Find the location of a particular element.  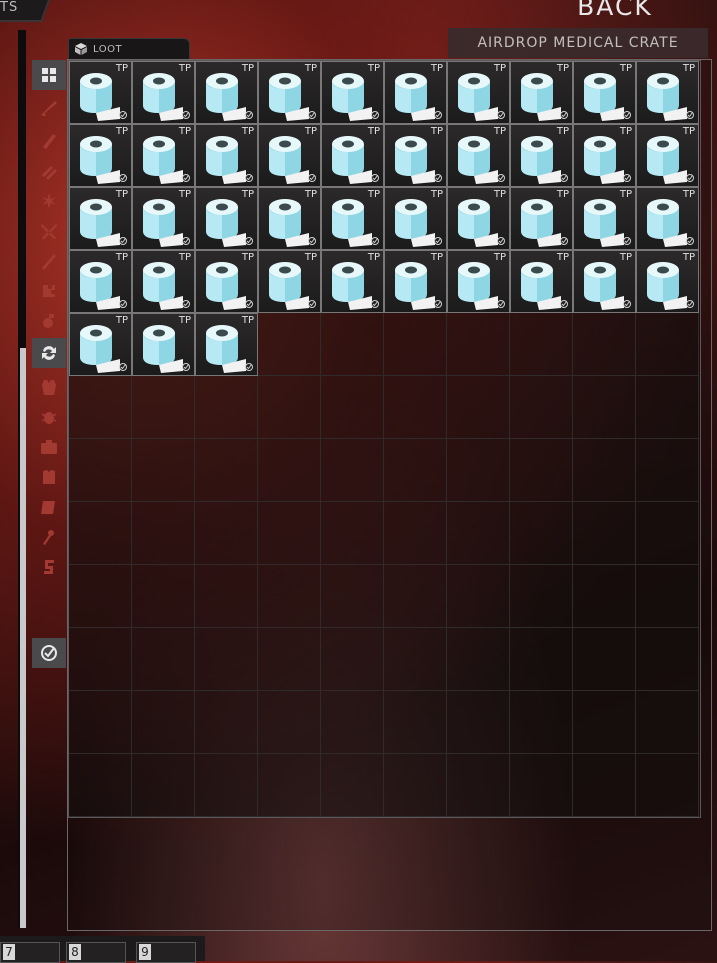

category-ammo is located at coordinates (49, 171).